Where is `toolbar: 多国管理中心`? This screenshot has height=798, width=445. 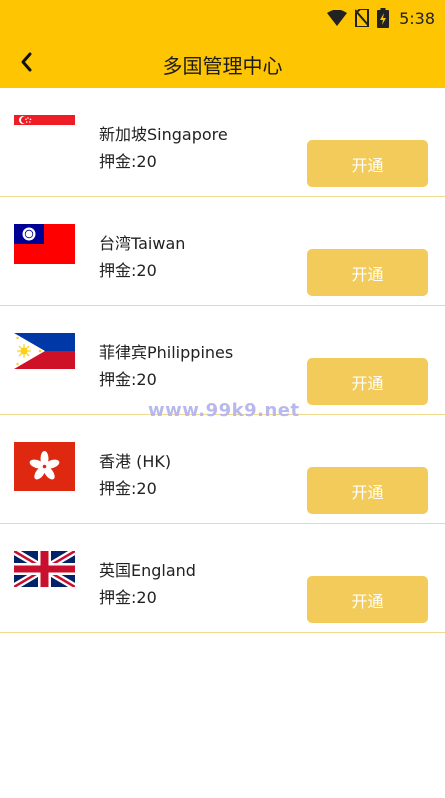 toolbar: 多国管理中心 is located at coordinates (222, 62).